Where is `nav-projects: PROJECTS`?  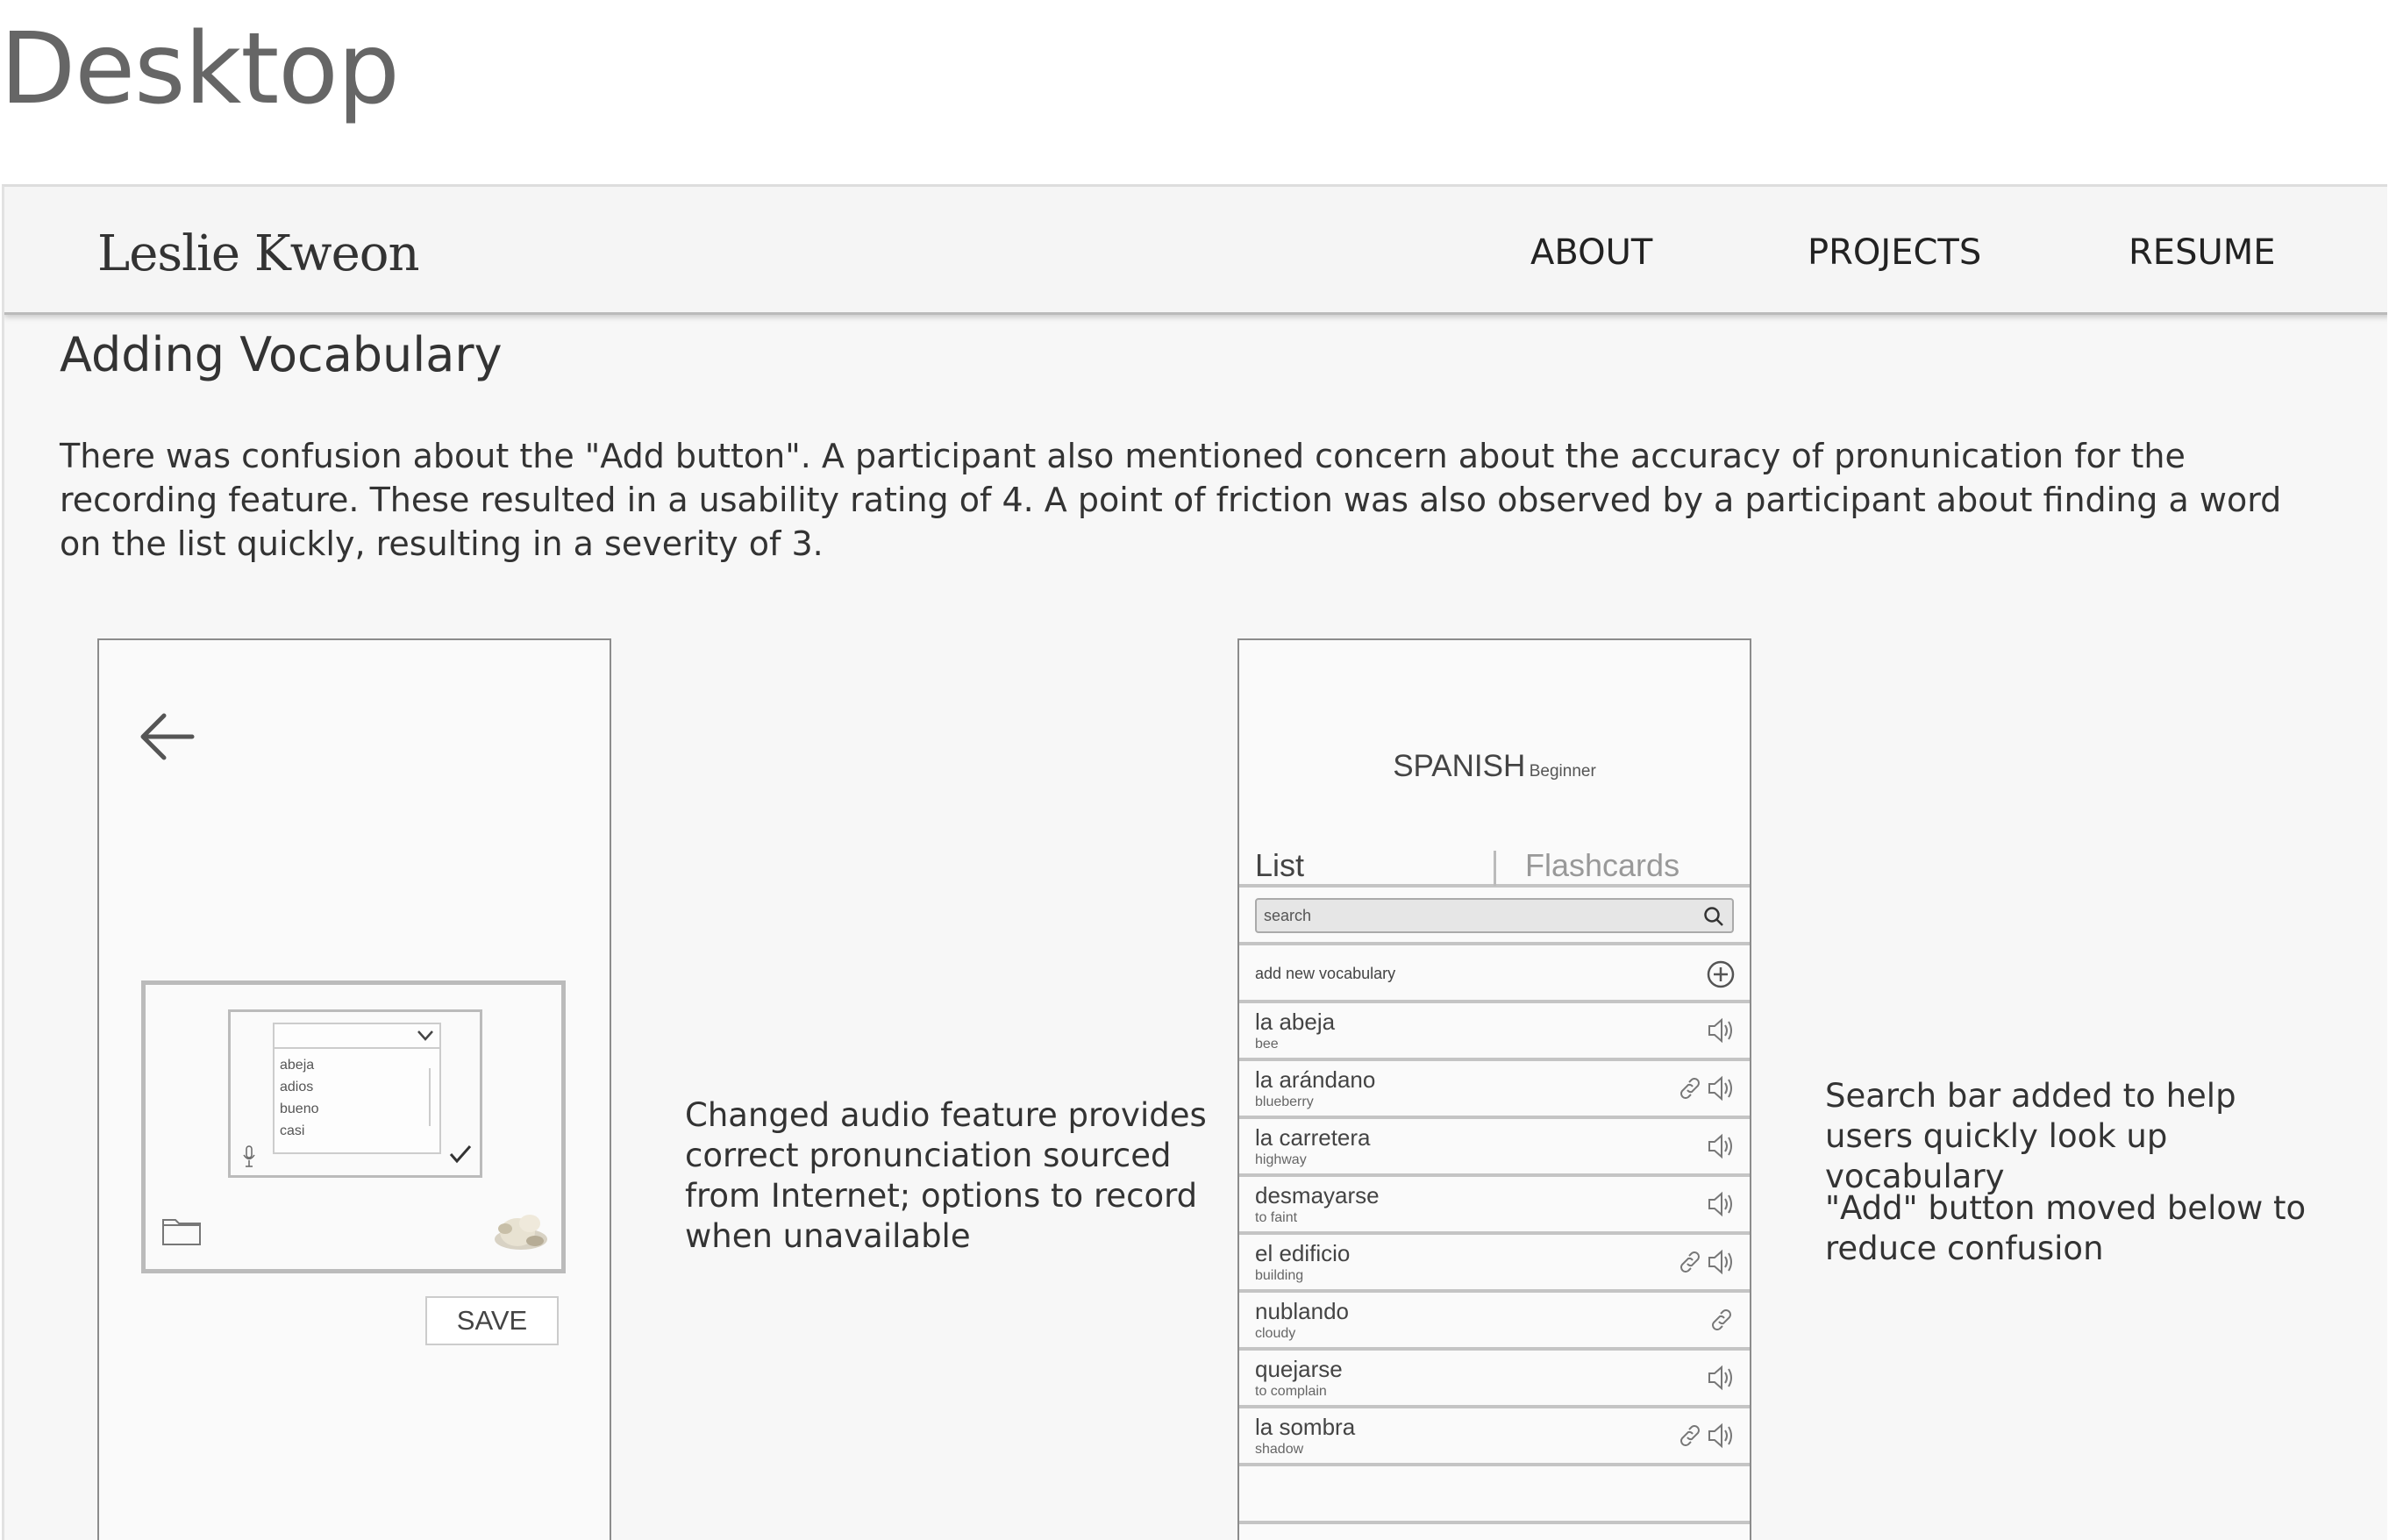
nav-projects: PROJECTS is located at coordinates (1894, 252).